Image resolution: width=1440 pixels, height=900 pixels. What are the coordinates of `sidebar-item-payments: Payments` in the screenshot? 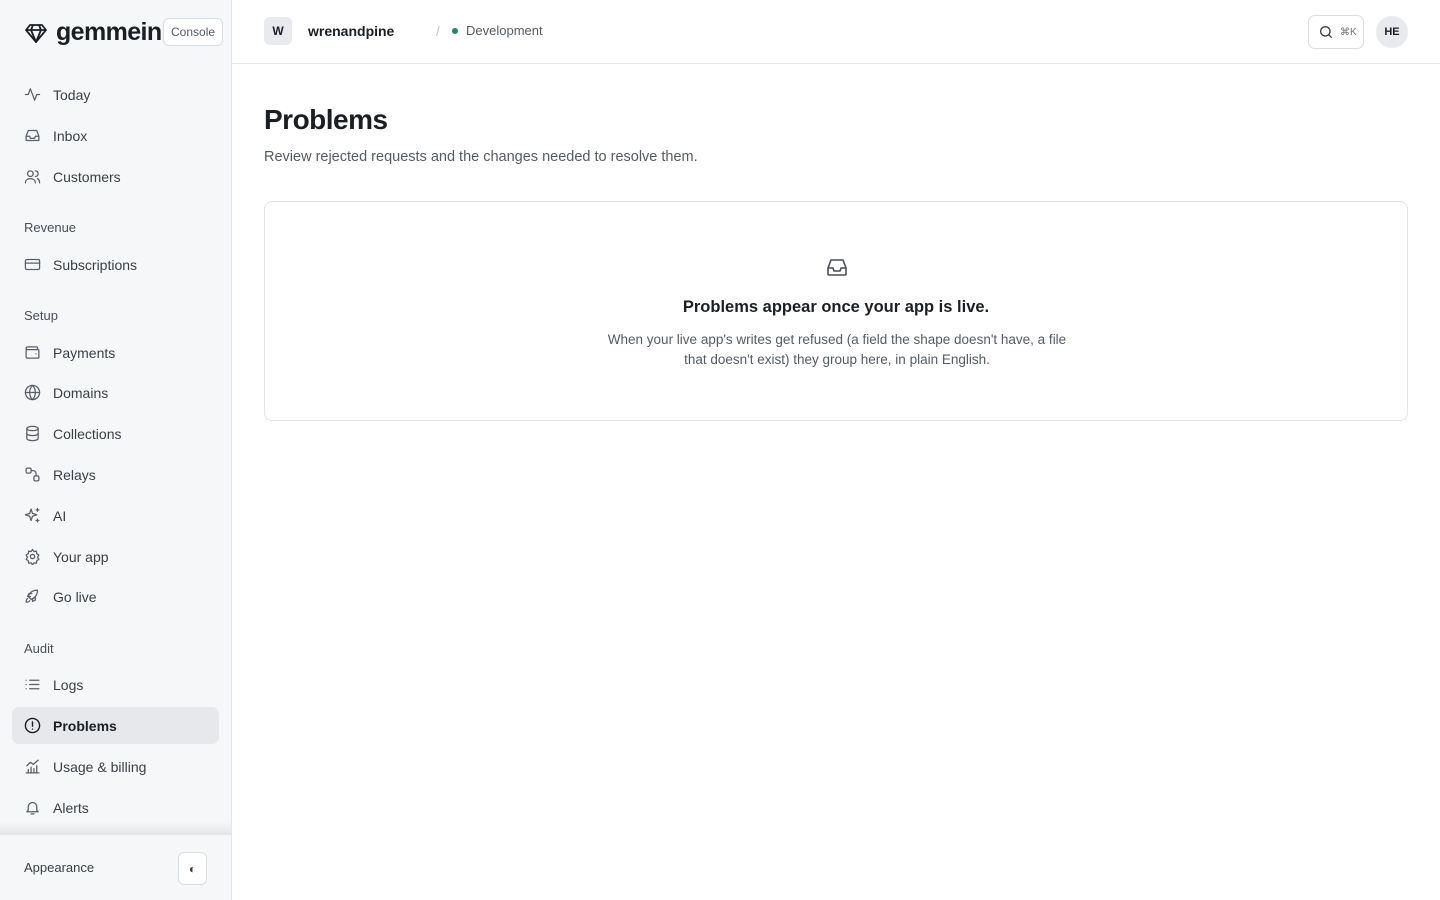 It's located at (115, 352).